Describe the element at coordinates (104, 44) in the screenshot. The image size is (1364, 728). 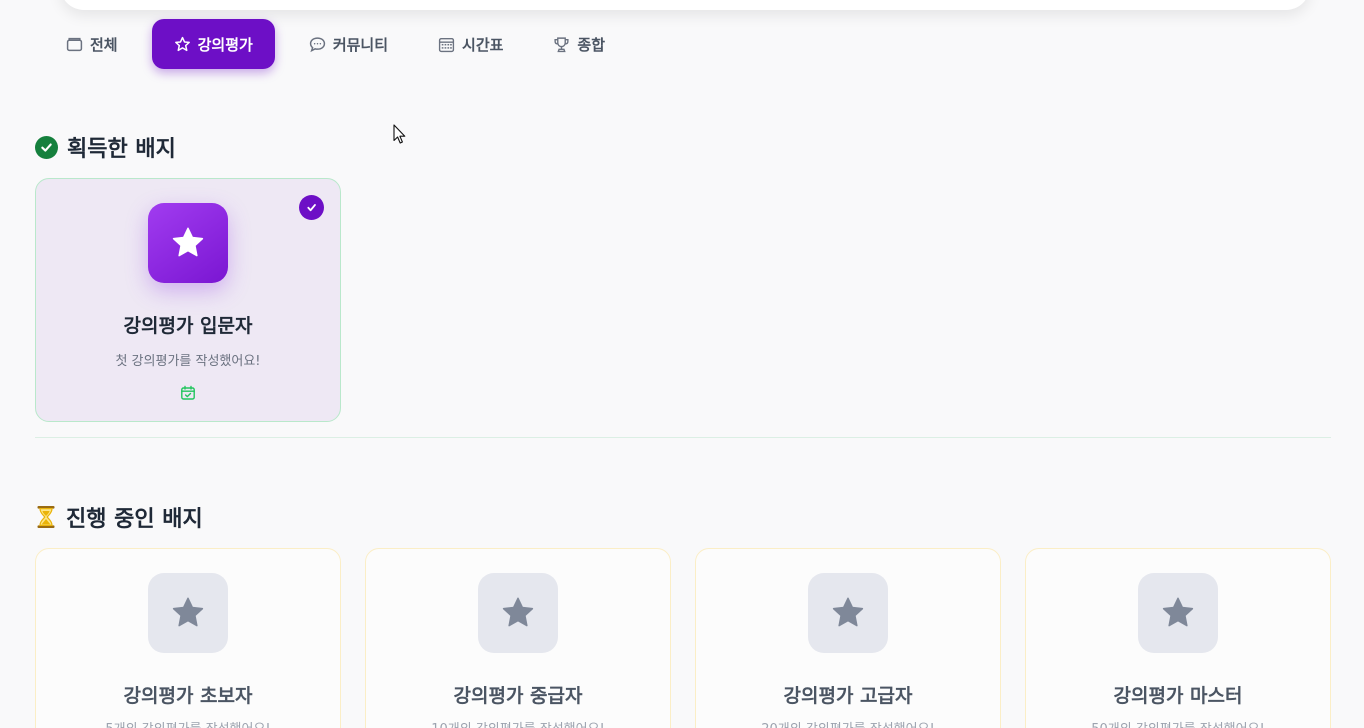
I see `tab-all-label: 전체` at that location.